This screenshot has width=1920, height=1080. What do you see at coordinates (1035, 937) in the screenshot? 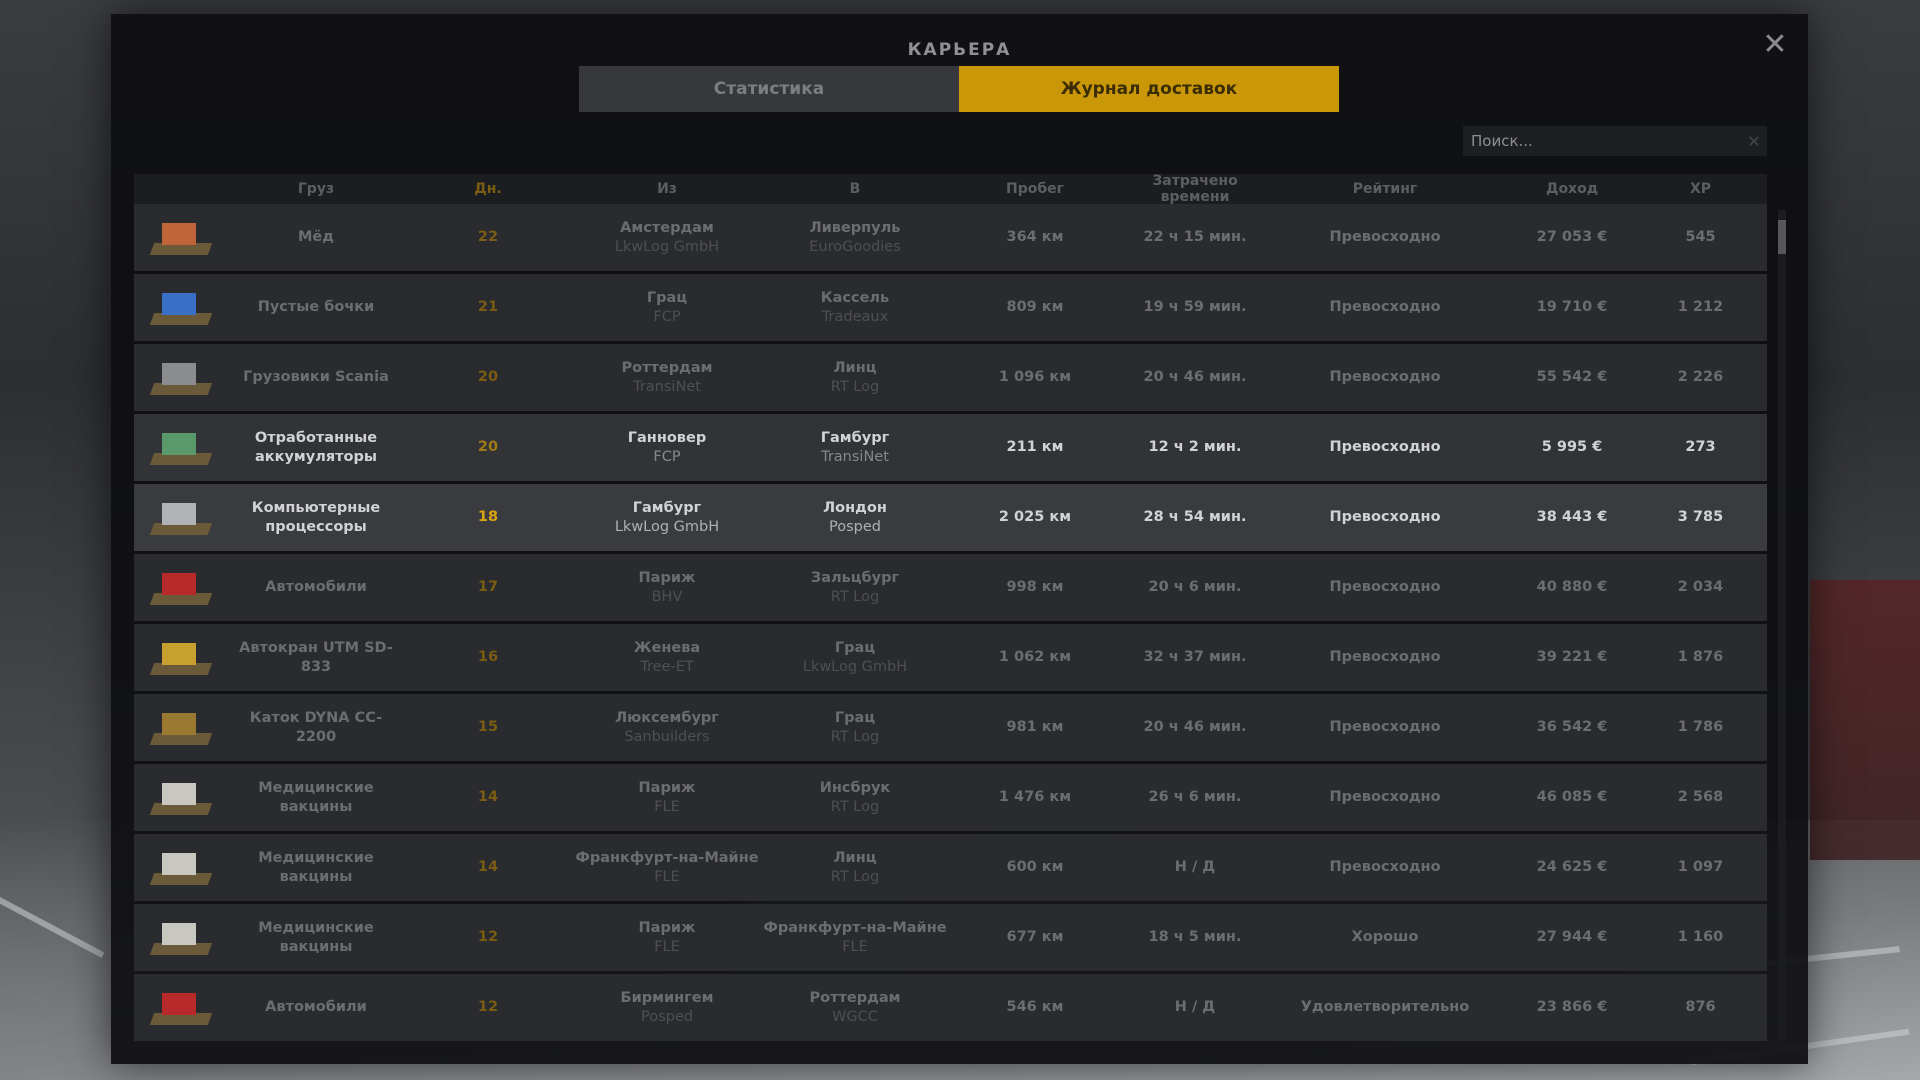
I see `distance: 677 км` at bounding box center [1035, 937].